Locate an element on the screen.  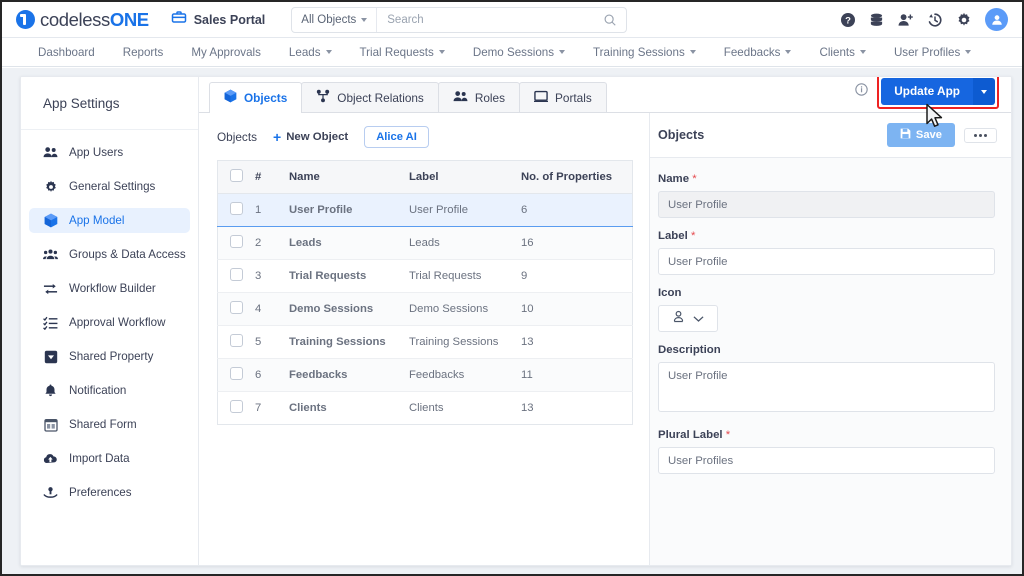
field-label: Label * is located at coordinates (826, 252).